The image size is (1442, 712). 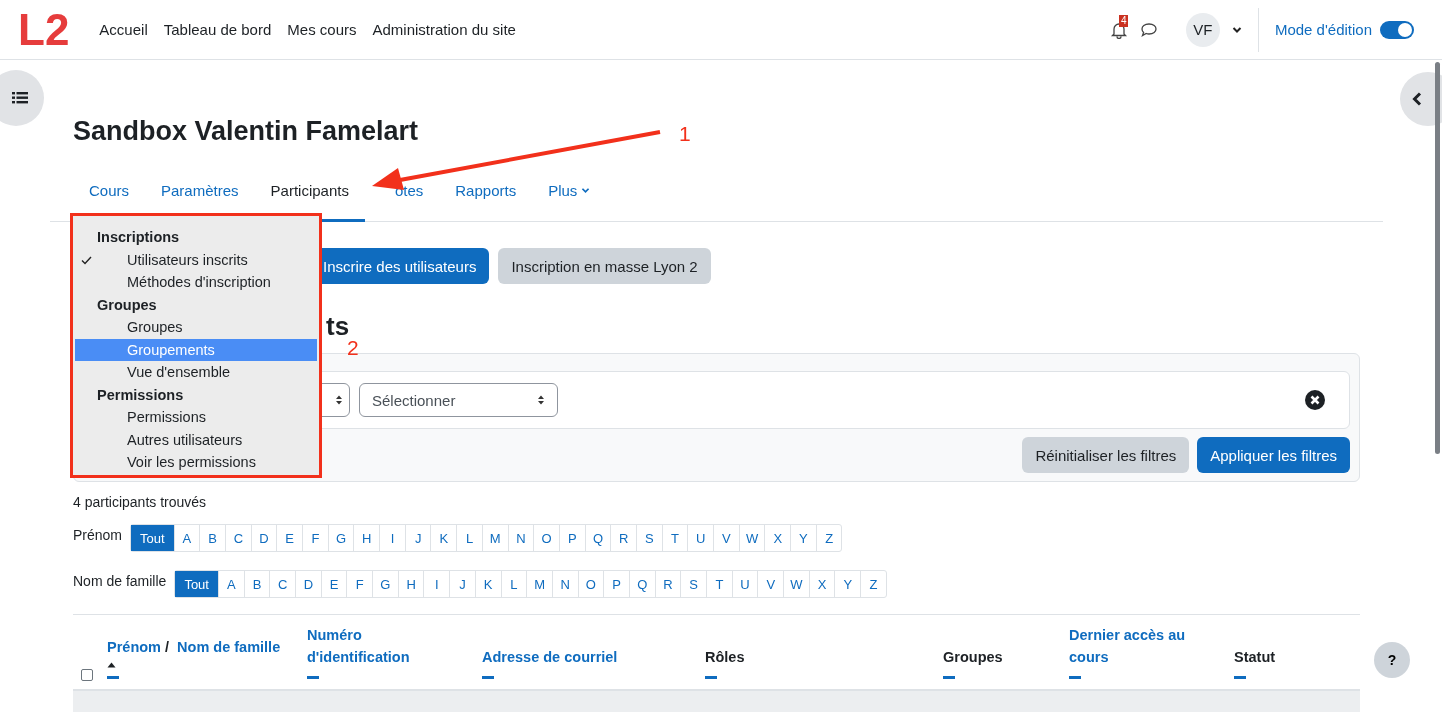 What do you see at coordinates (444, 29) in the screenshot?
I see `nav-link: Administration du site` at bounding box center [444, 29].